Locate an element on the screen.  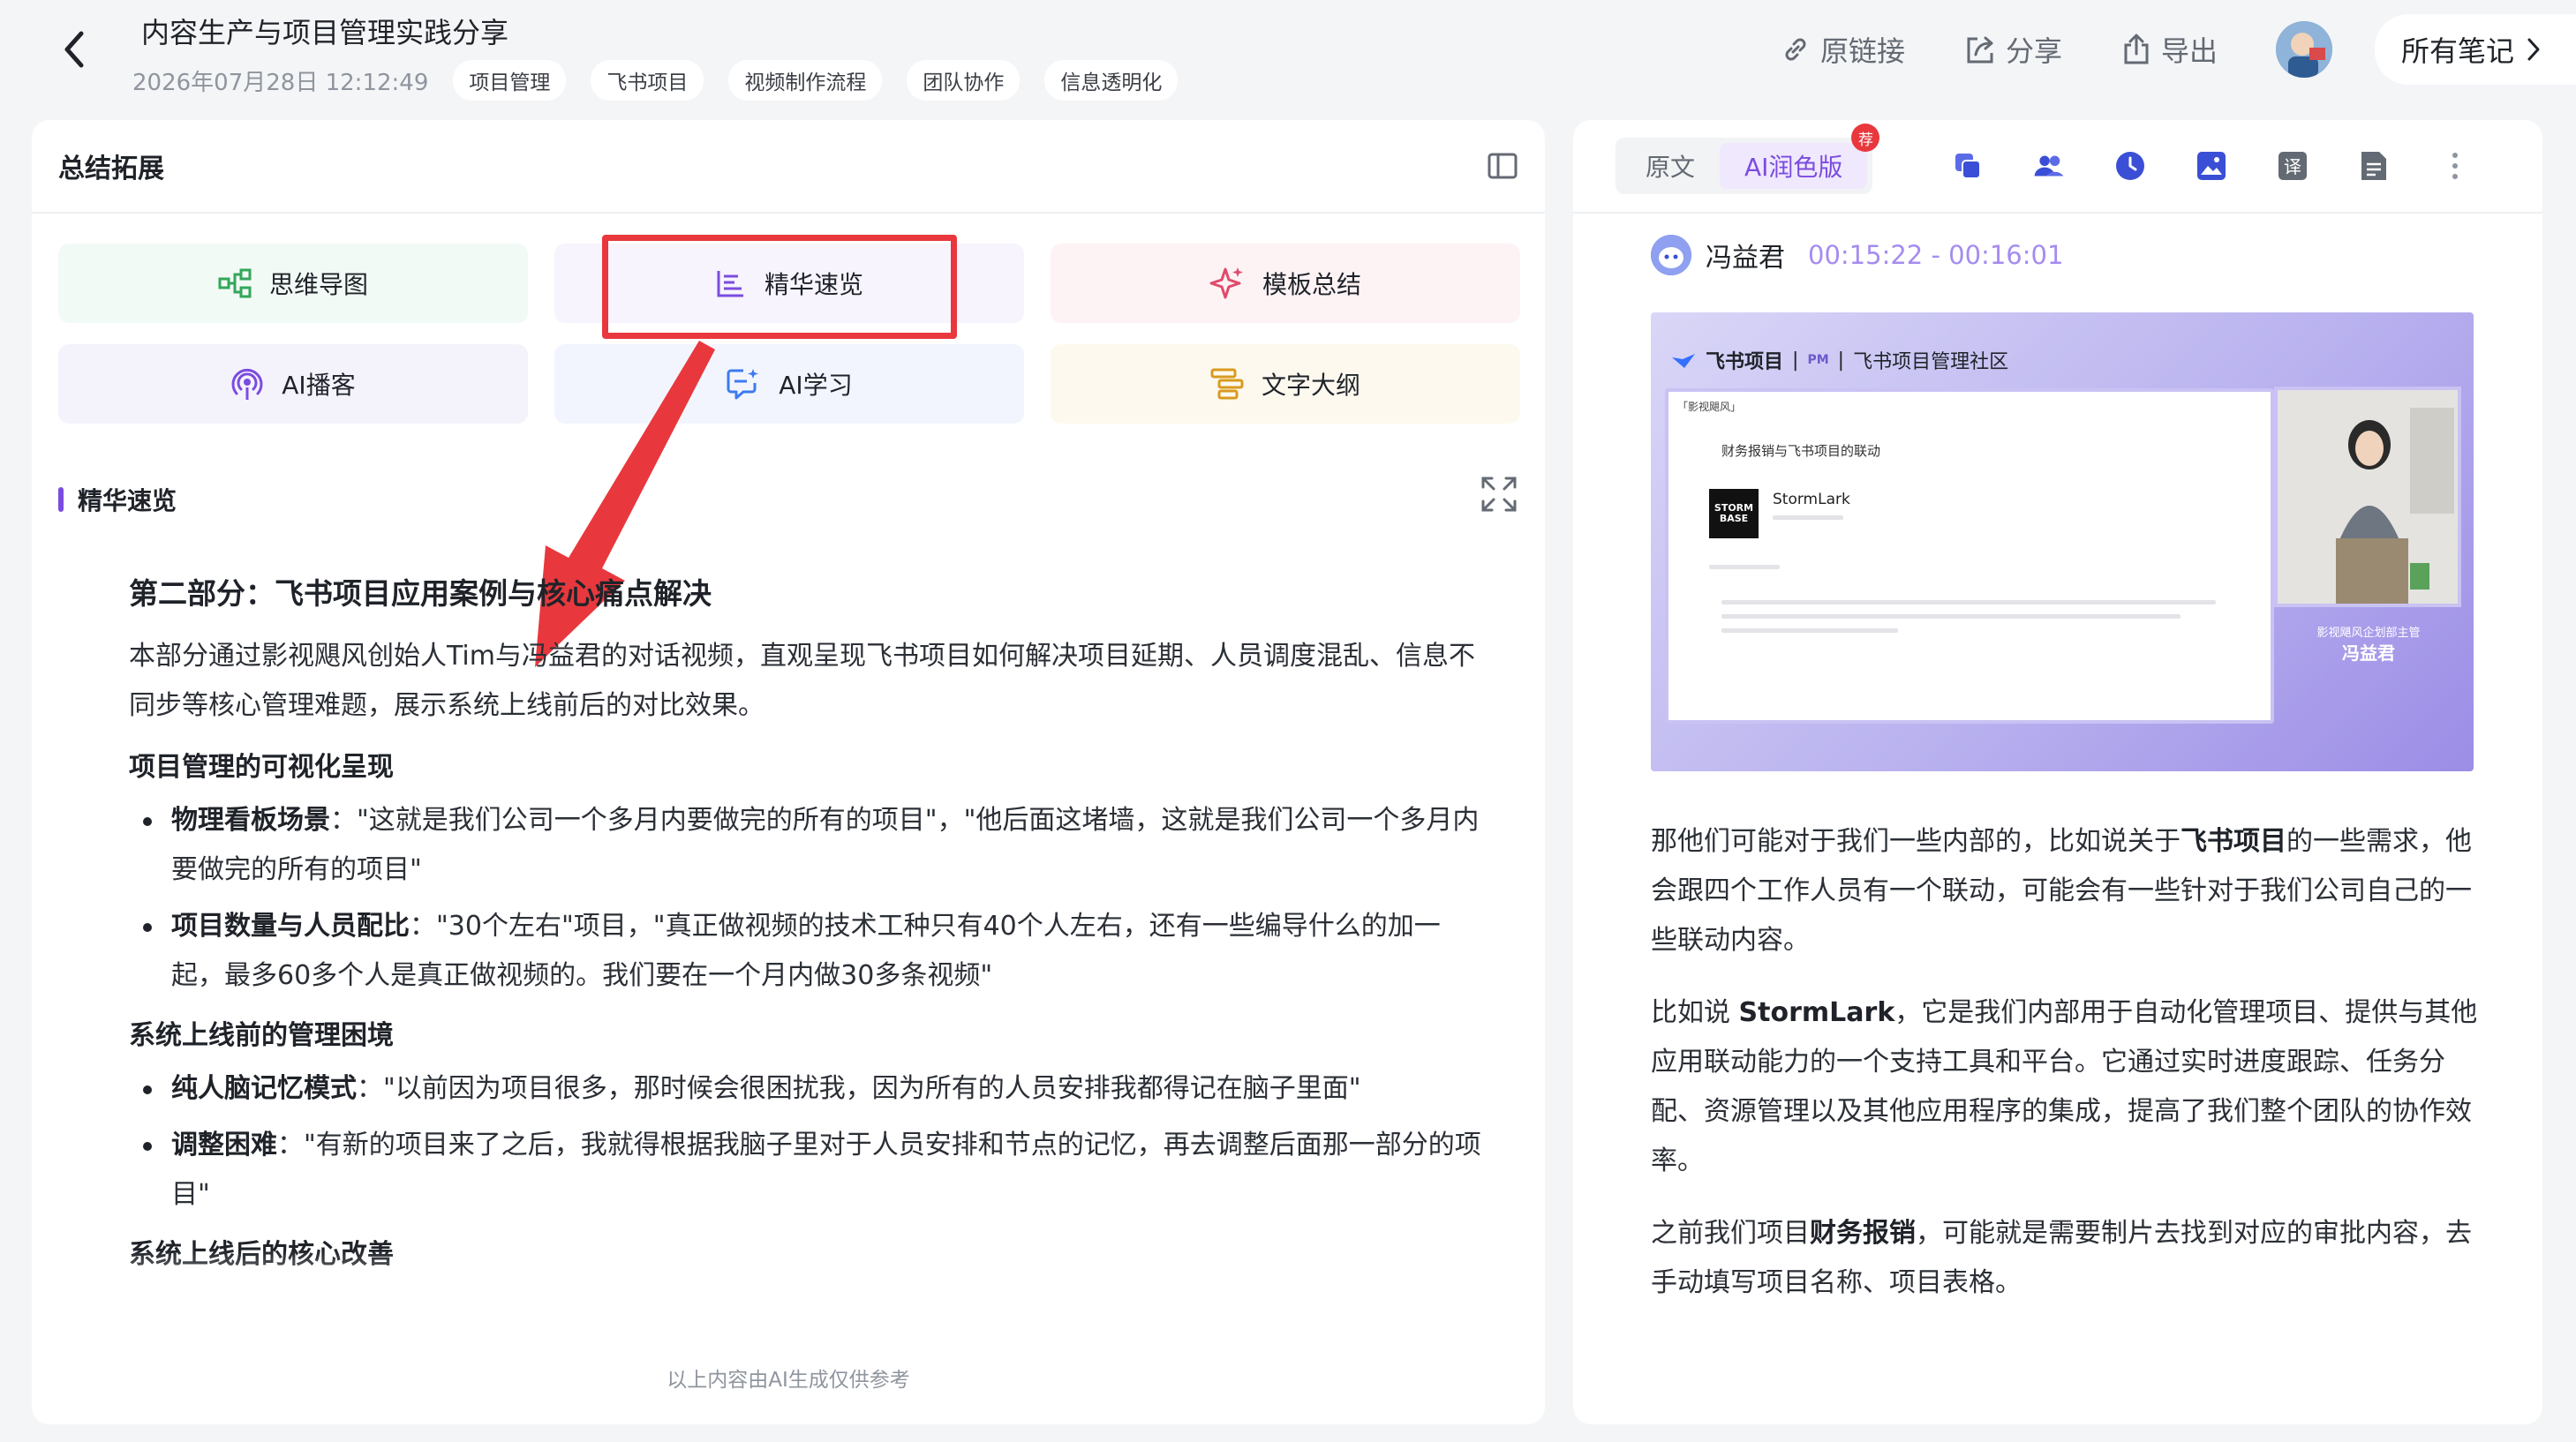
mindmap-icon is located at coordinates (235, 283).